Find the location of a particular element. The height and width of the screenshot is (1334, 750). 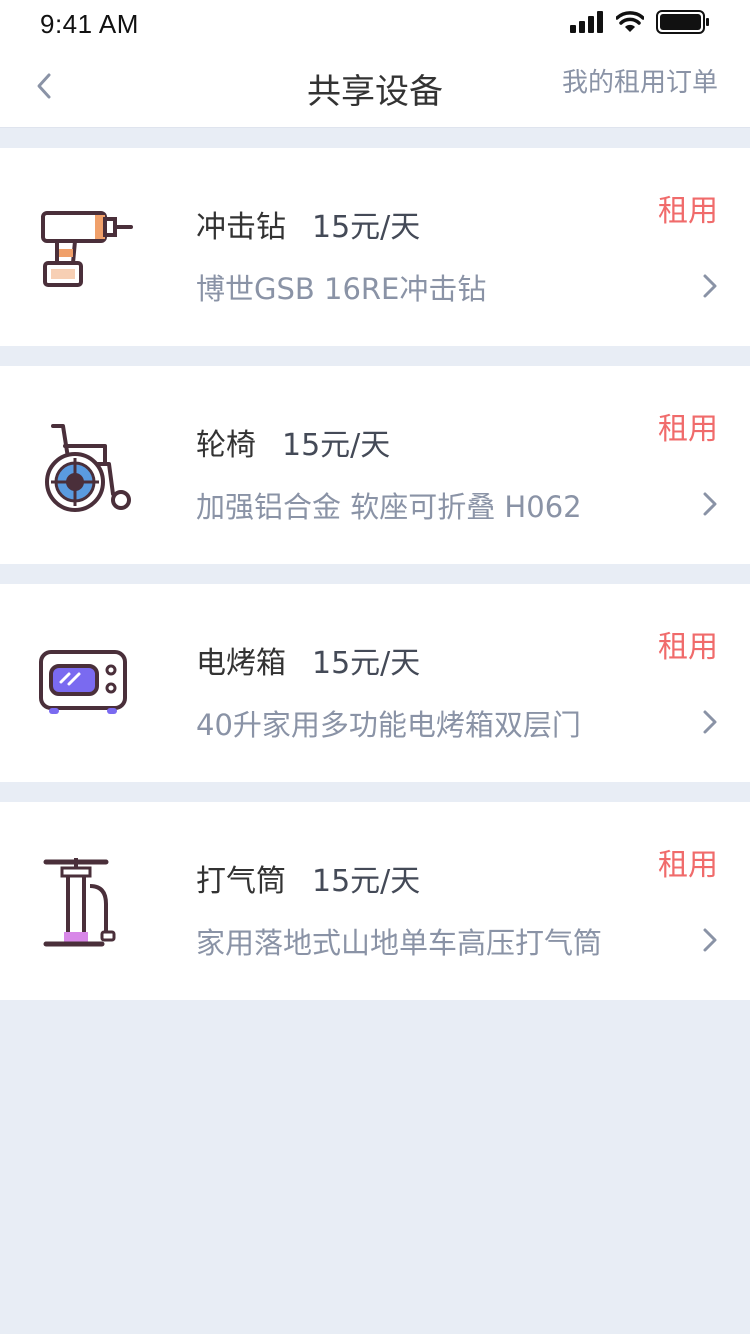

item-name: 打气筒 is located at coordinates (241, 881).